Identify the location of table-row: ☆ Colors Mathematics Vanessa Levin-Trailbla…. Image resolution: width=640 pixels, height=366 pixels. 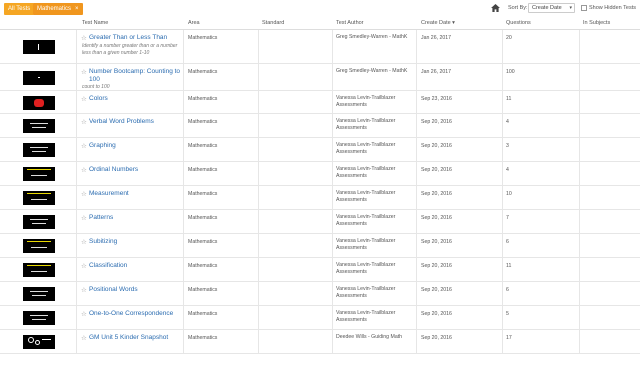
(320, 102).